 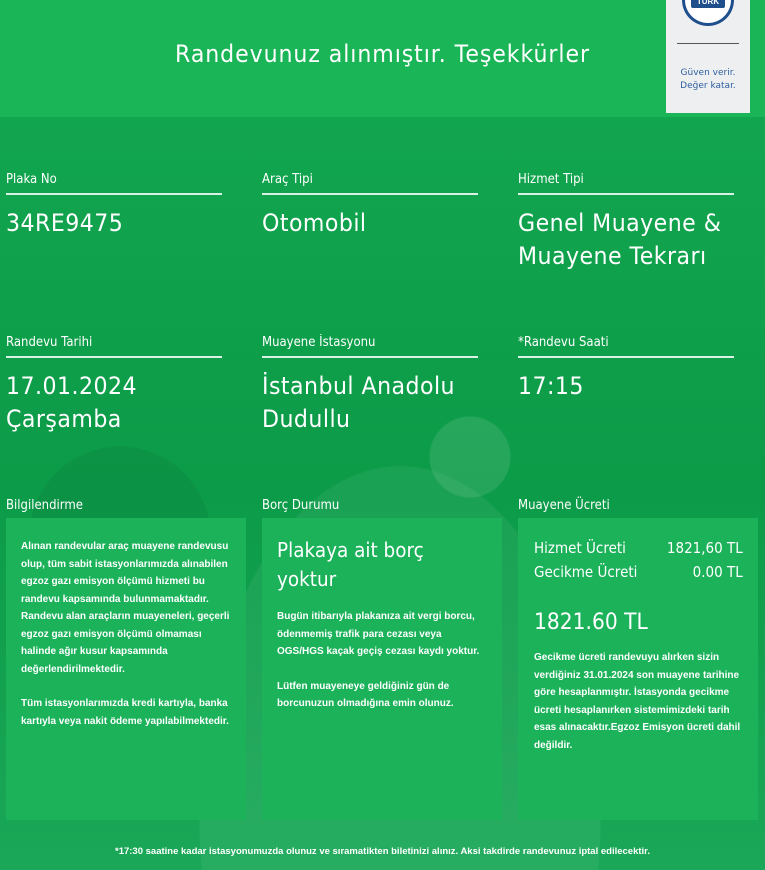 What do you see at coordinates (72, 402) in the screenshot?
I see `randevu-tarihi-value: 17.01.2024 Çarşamba` at bounding box center [72, 402].